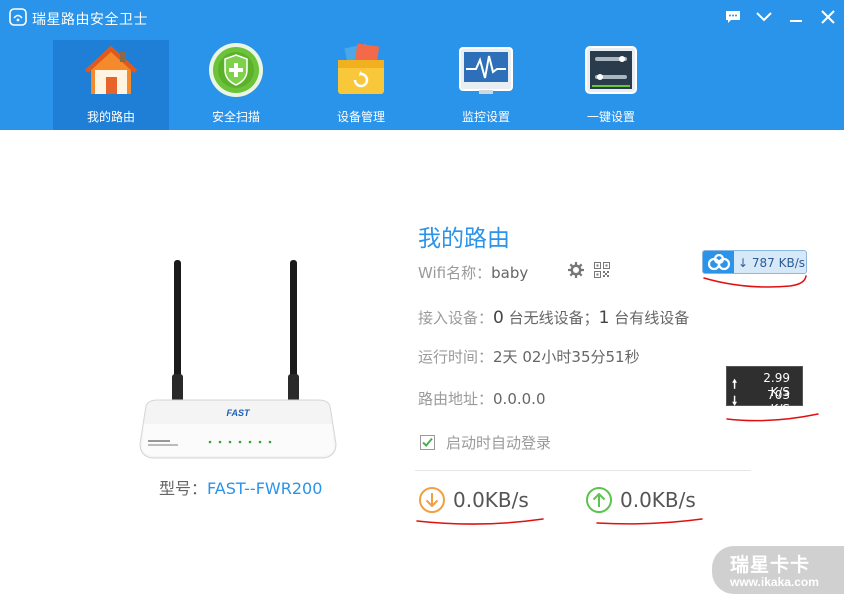 This screenshot has height=601, width=844. I want to click on qr-code-icon, so click(602, 270).